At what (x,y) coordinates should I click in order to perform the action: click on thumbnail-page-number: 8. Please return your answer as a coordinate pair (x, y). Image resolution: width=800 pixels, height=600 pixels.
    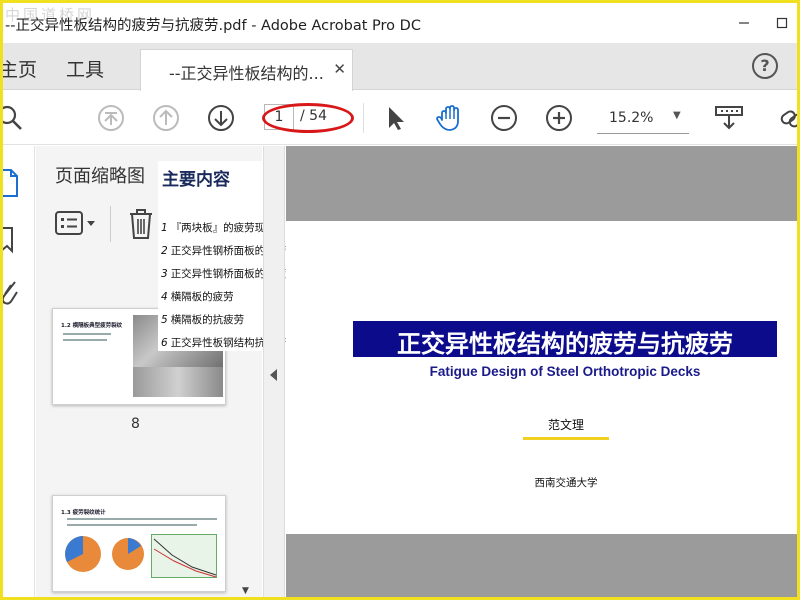
    Looking at the image, I should click on (135, 424).